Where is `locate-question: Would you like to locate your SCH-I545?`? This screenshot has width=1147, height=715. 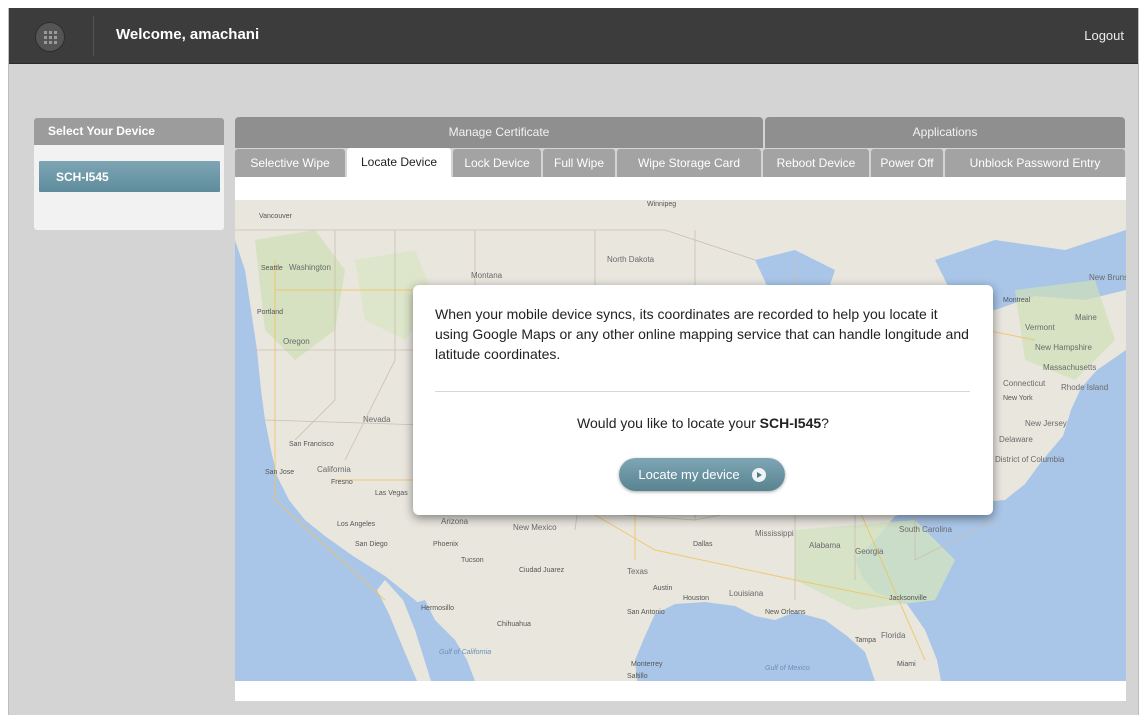 locate-question: Would you like to locate your SCH-I545? is located at coordinates (703, 423).